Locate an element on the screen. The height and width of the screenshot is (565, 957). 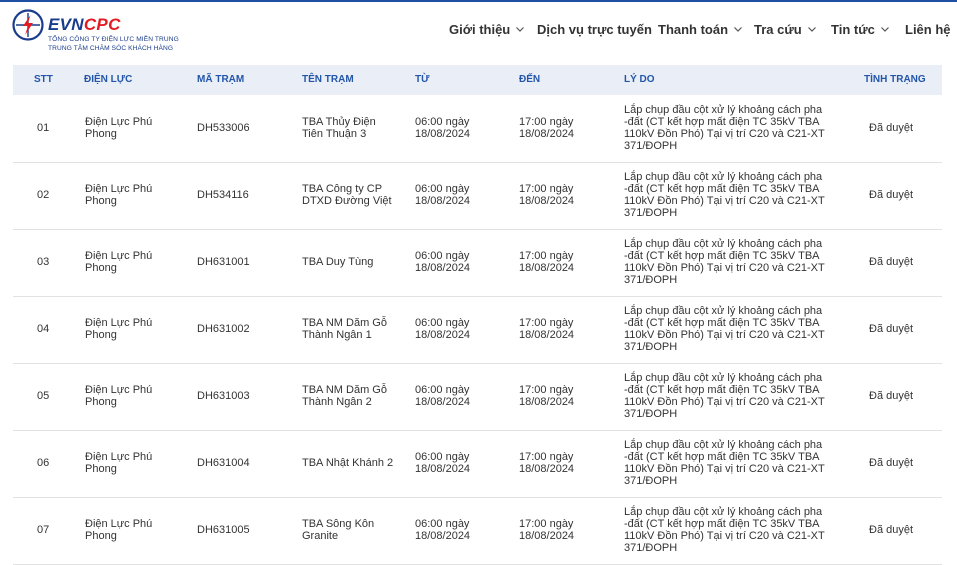
col-header-tinh-trang: TÌNH TRẠNG is located at coordinates (895, 79).